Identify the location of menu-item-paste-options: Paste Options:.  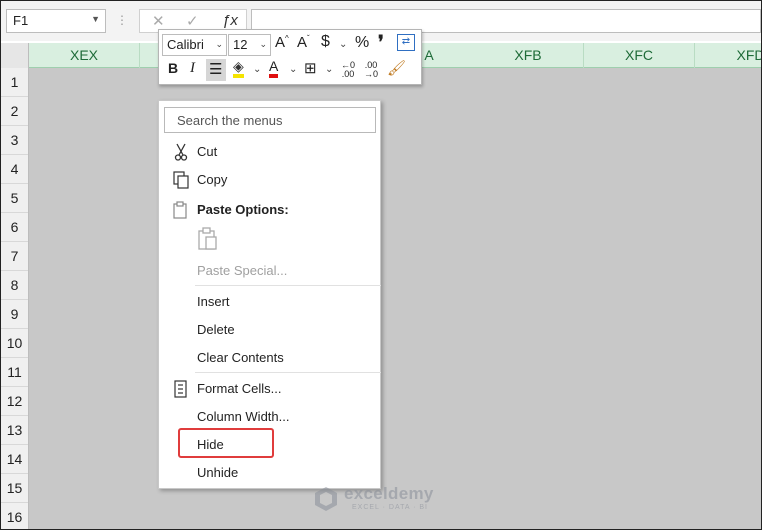
(270, 210).